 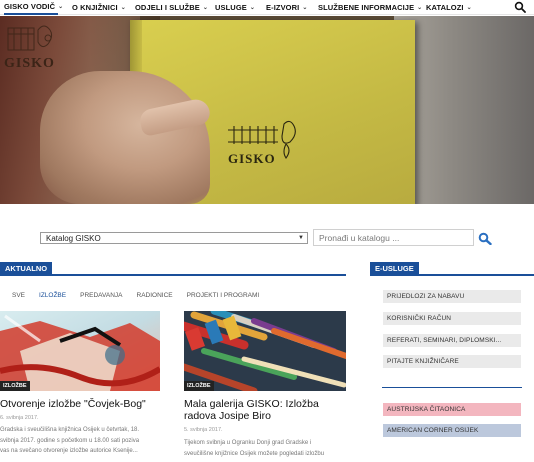 I want to click on nav-item-gisko-vodic: GISKO VODIČ ⌄, so click(x=33, y=7).